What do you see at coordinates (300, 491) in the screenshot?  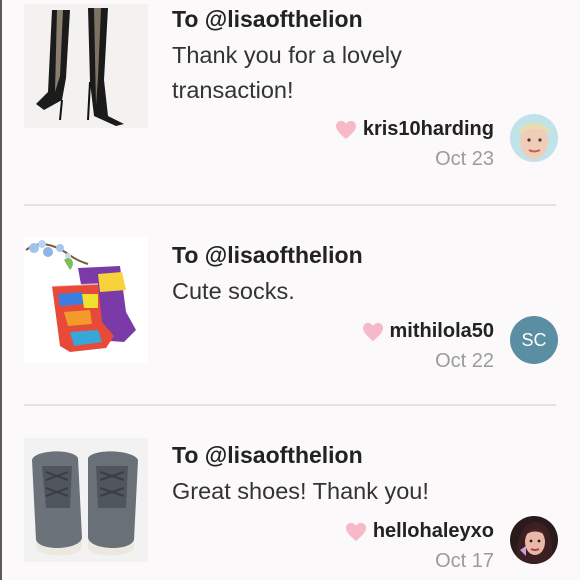 I see `note-message: Great shoes! Thank you!` at bounding box center [300, 491].